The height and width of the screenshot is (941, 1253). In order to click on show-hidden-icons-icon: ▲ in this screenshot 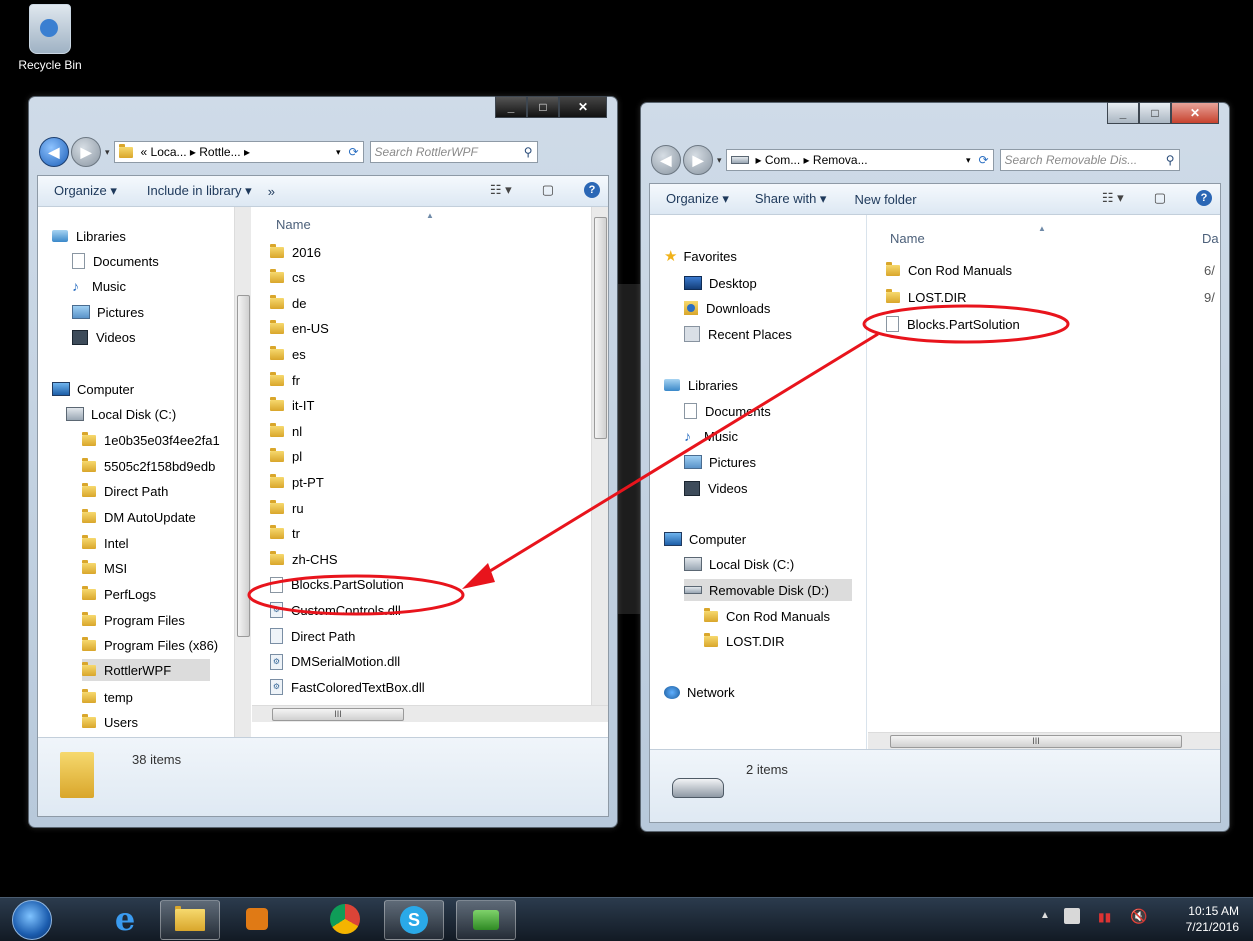, I will do `click(1045, 915)`.